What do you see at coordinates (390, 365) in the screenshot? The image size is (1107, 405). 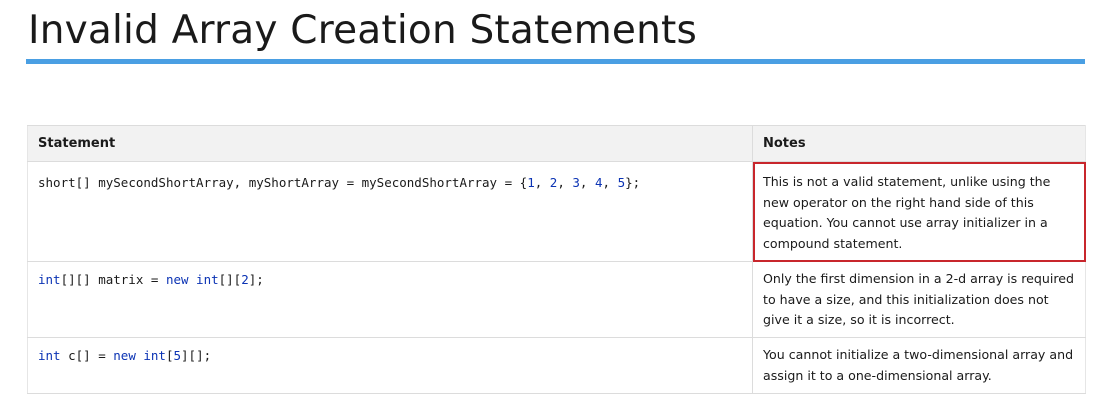 I see `statement-cell: int c[] = new int[5][];` at bounding box center [390, 365].